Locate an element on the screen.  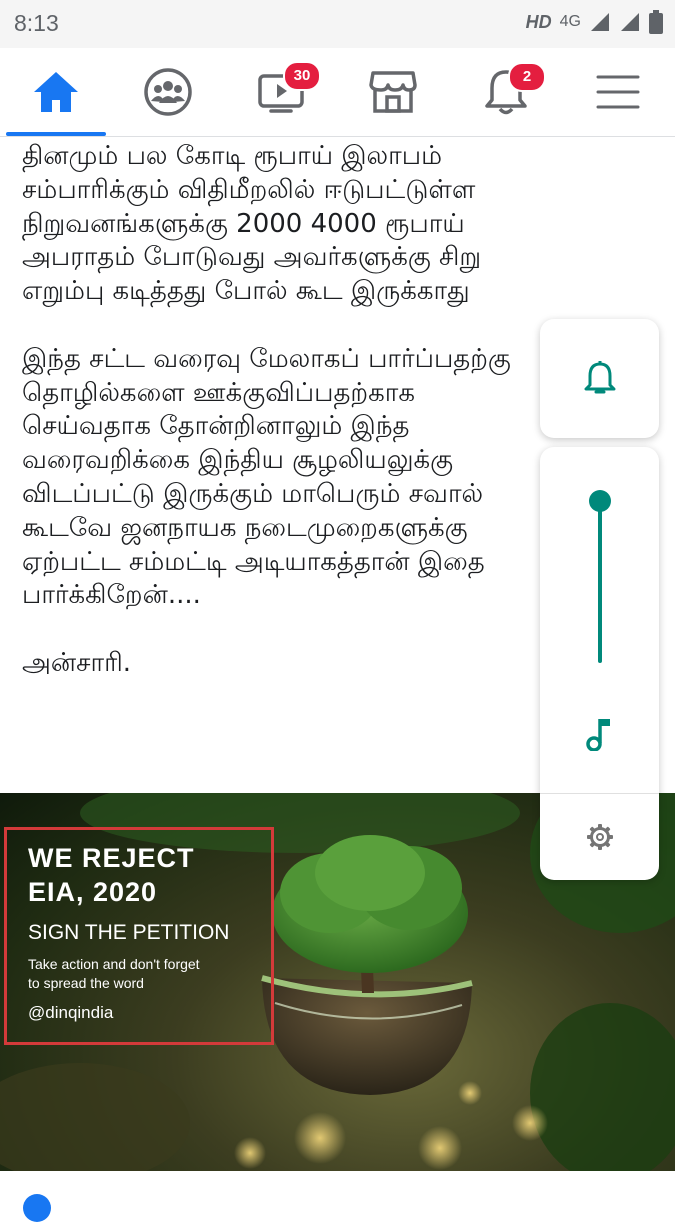
status-icons: HD 4G is located at coordinates (594, 22).